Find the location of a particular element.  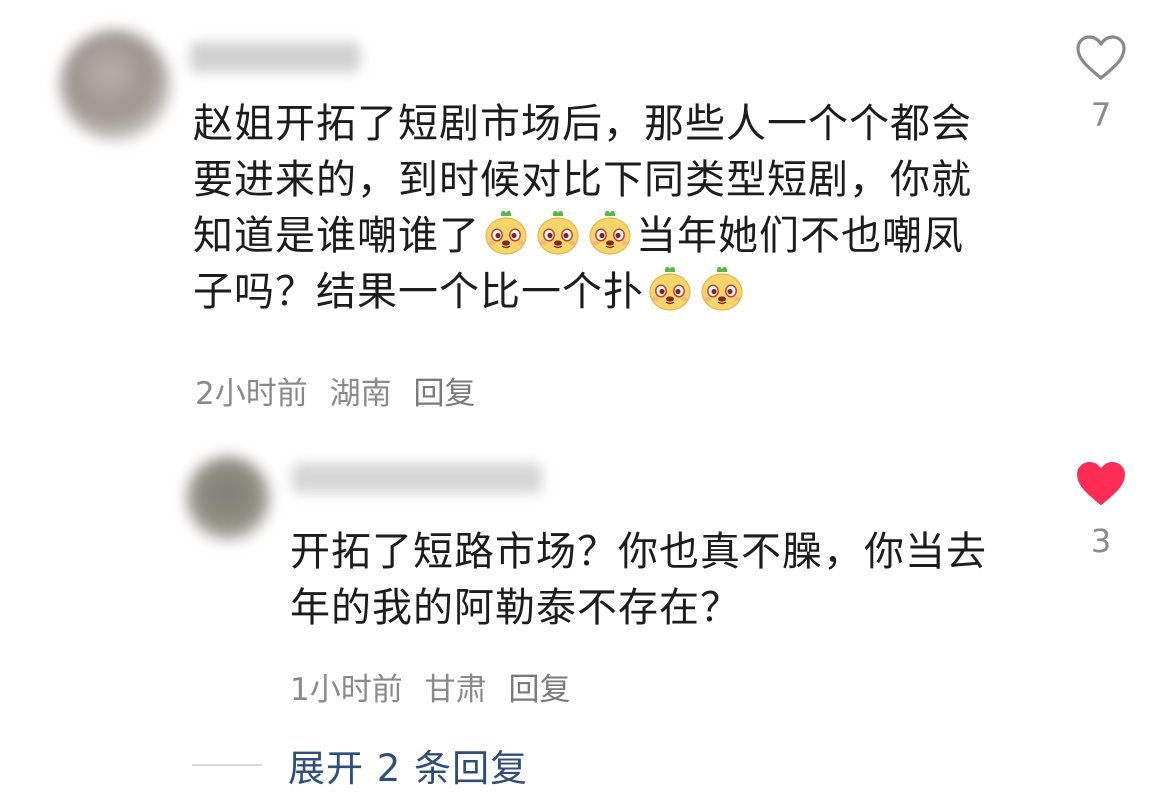

reply-text-line: 开拓了短路市场？你也真不臊，你当去 is located at coordinates (638, 552).